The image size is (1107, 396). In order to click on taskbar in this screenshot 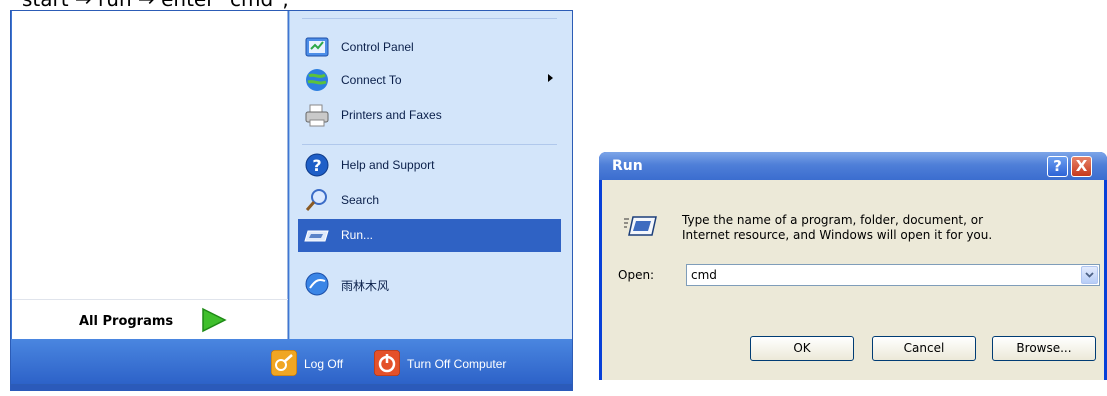, I will do `click(291, 388)`.